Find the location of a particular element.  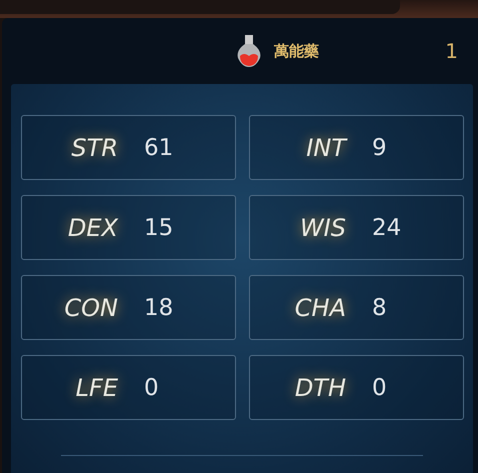

stat-label: DTH is located at coordinates (320, 388).